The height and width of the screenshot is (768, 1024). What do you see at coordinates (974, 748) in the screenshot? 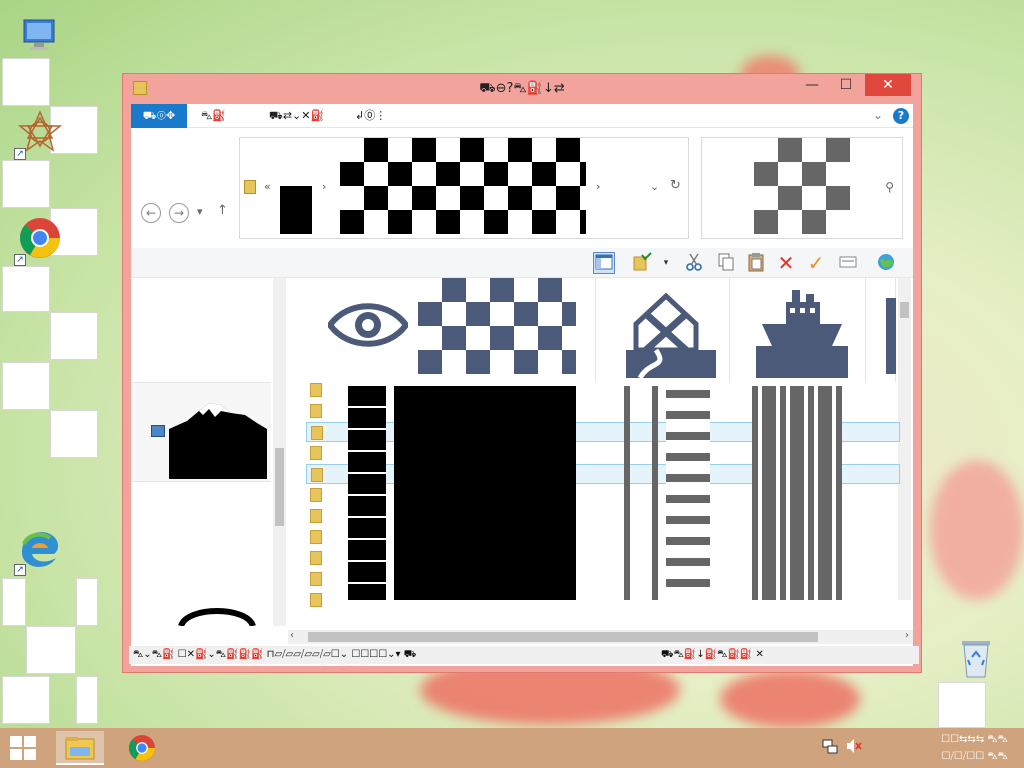
I see `clock: ☐☐⇆⇆⇆ ⛍⛍ ☐⧸☐⧸☐☐ ⛍⛍` at bounding box center [974, 748].